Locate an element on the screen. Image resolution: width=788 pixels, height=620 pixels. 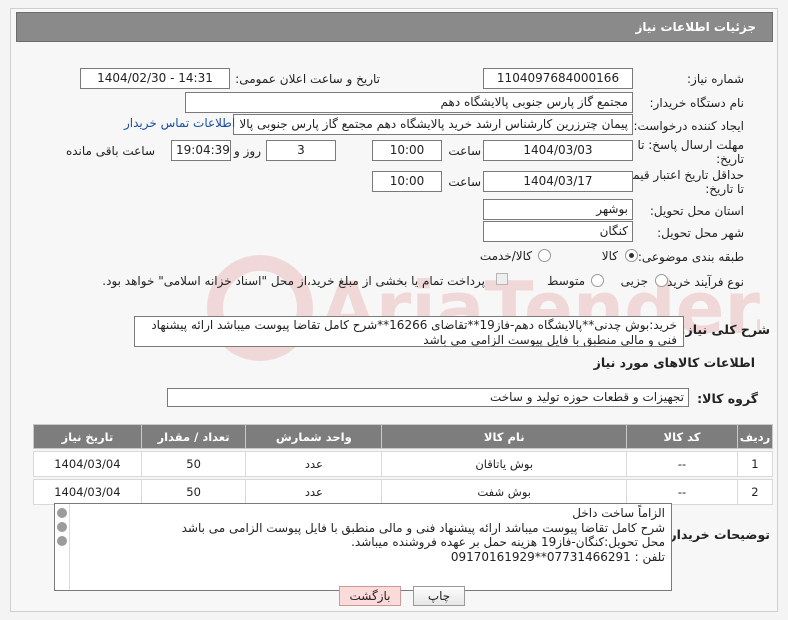
days-label: روز و is located at coordinates (247, 151).